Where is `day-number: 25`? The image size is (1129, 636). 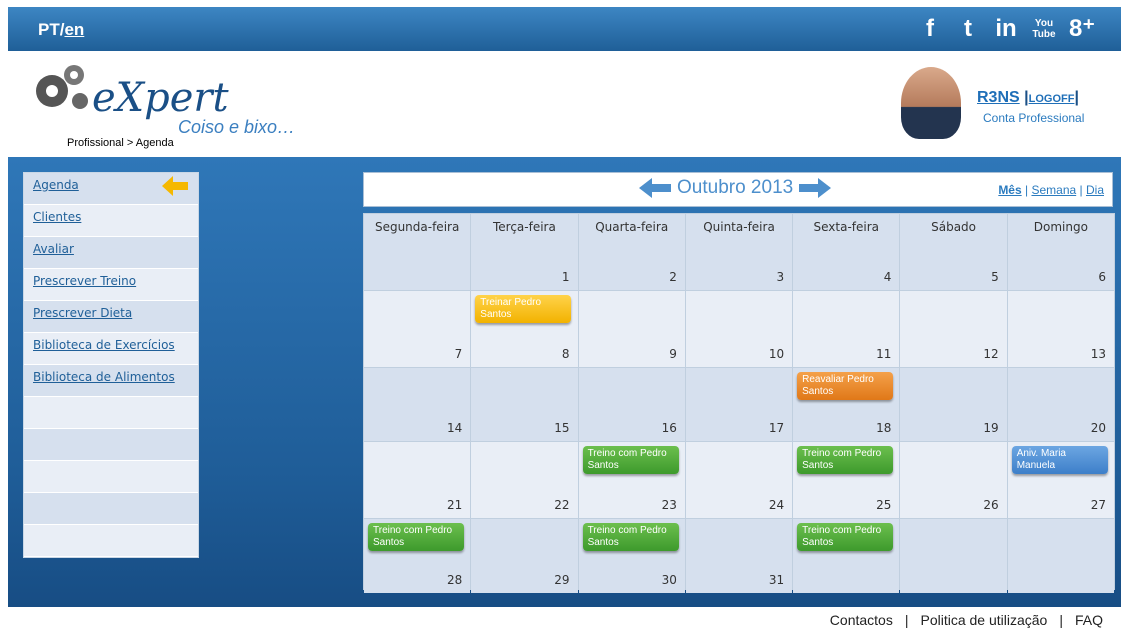 day-number: 25 is located at coordinates (884, 505).